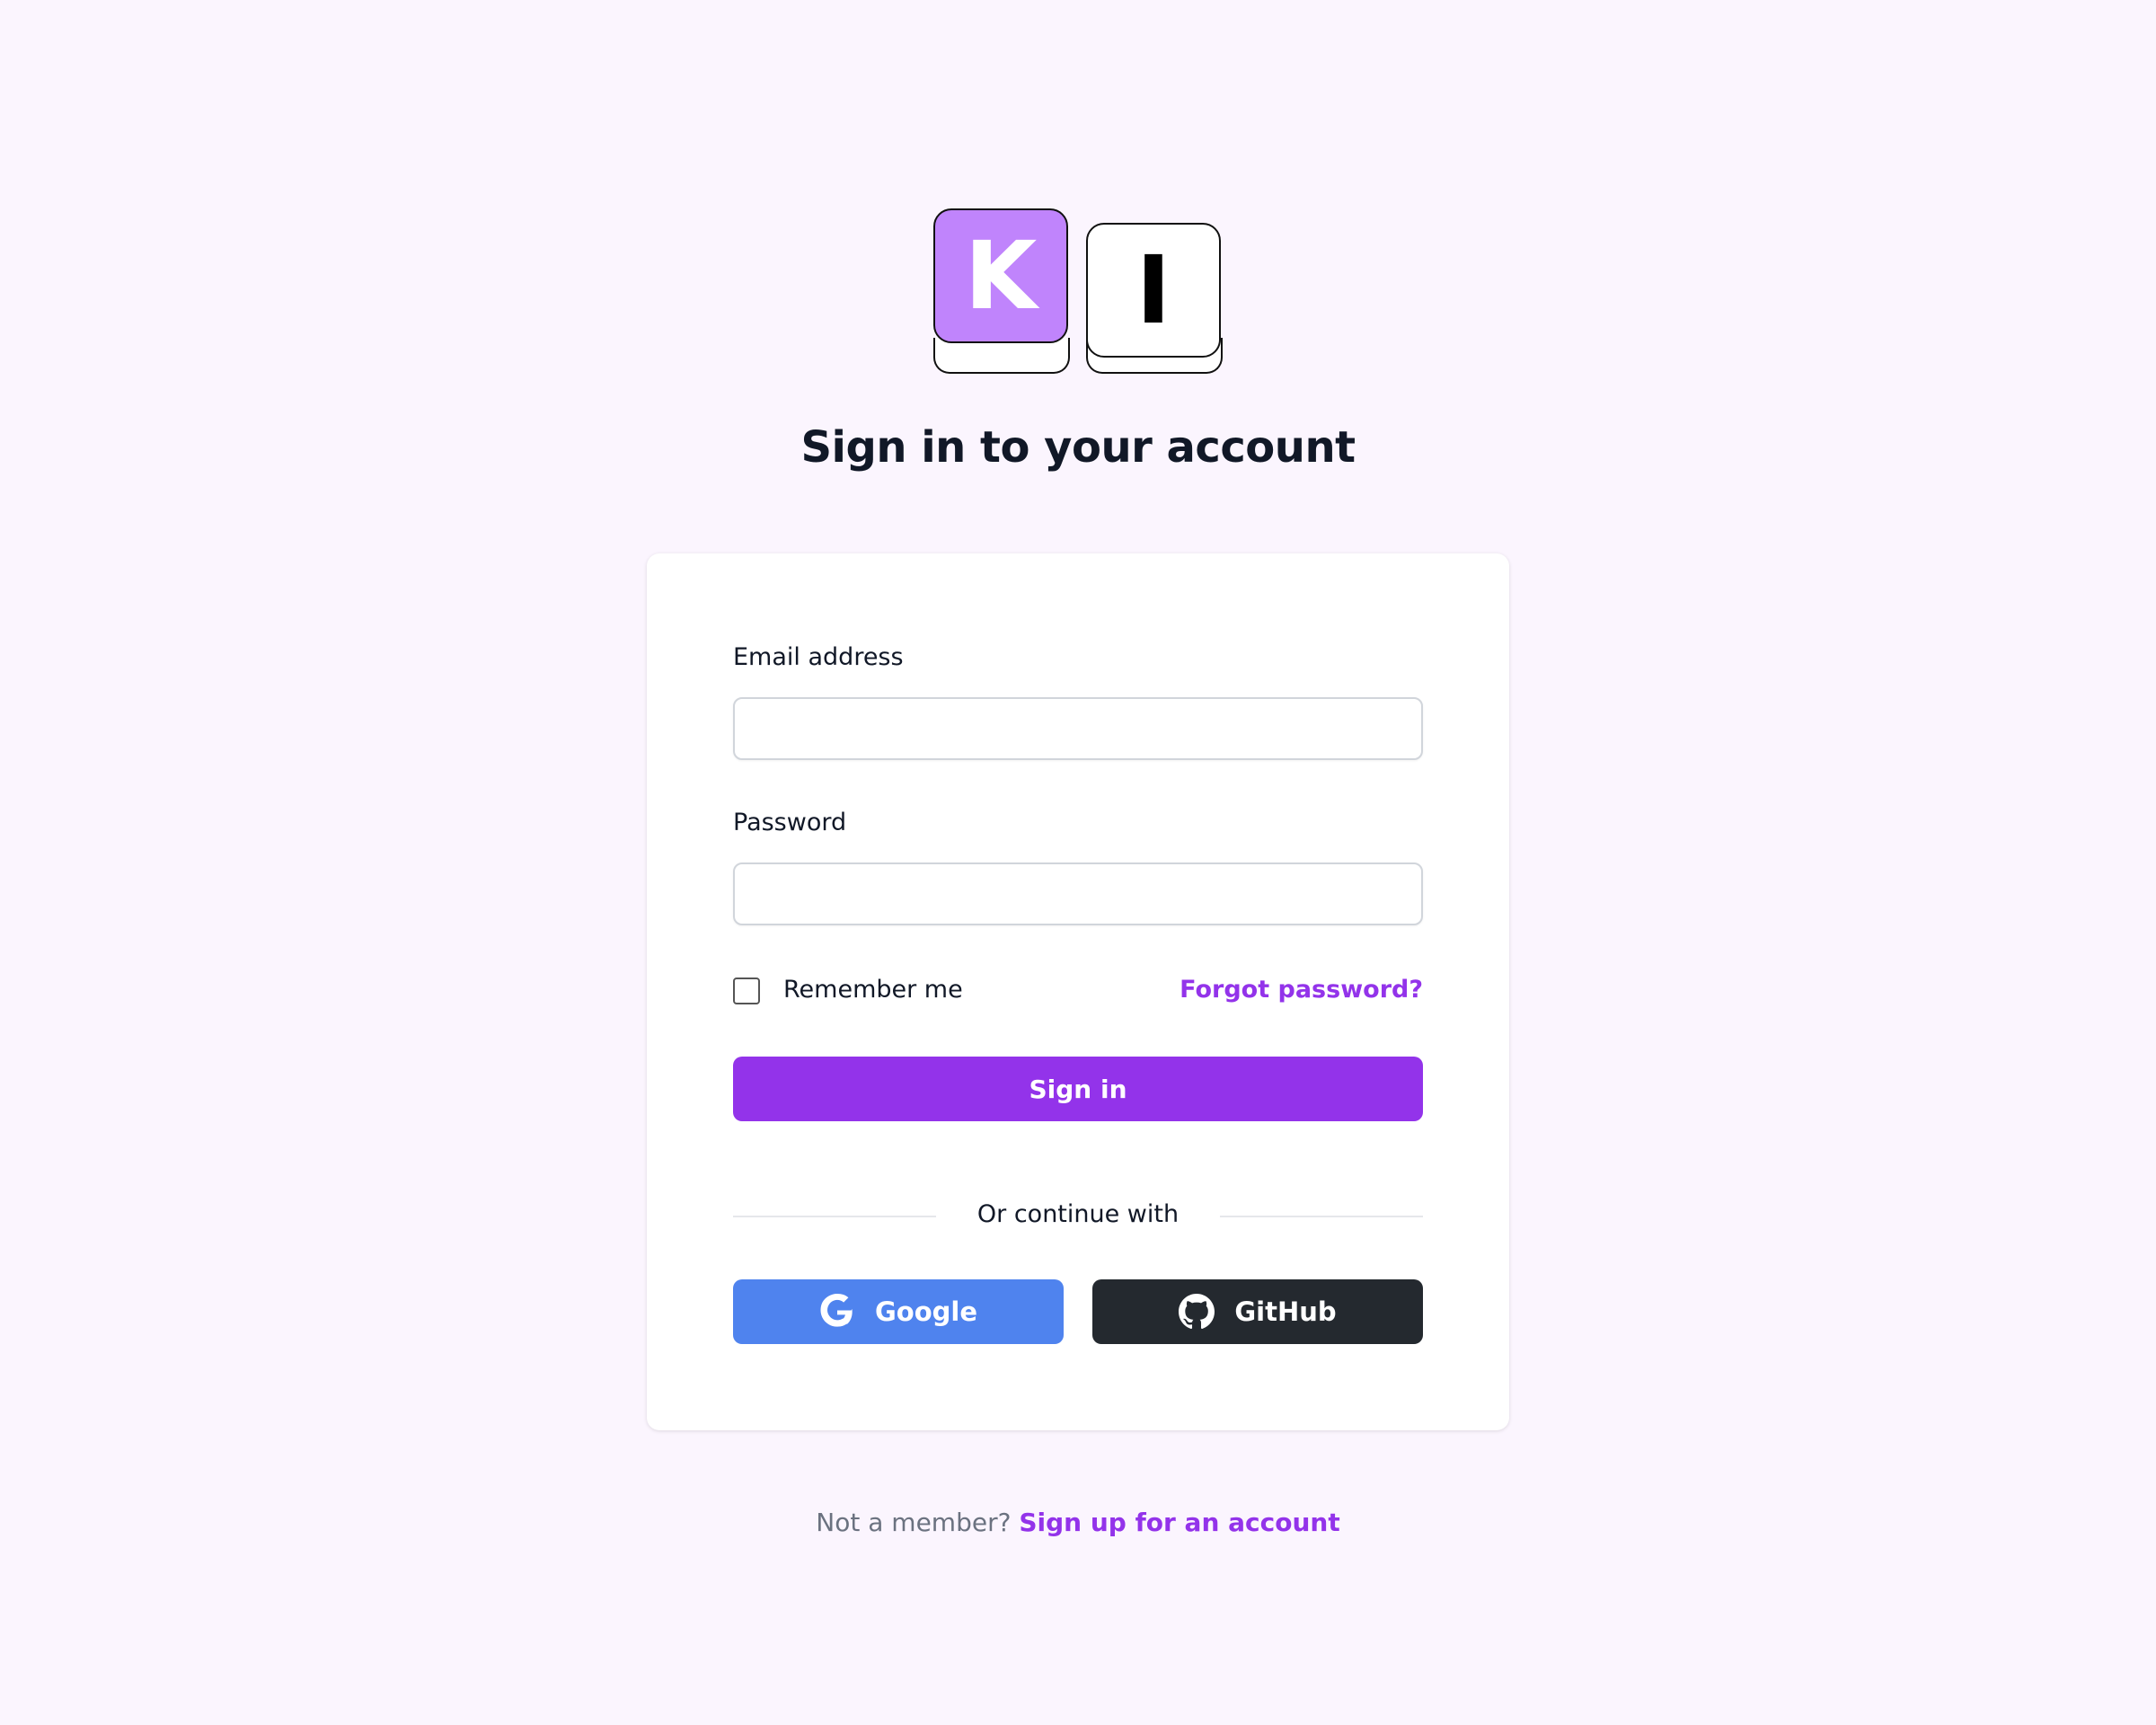  What do you see at coordinates (746, 991) in the screenshot?
I see `remember-me-checkbox` at bounding box center [746, 991].